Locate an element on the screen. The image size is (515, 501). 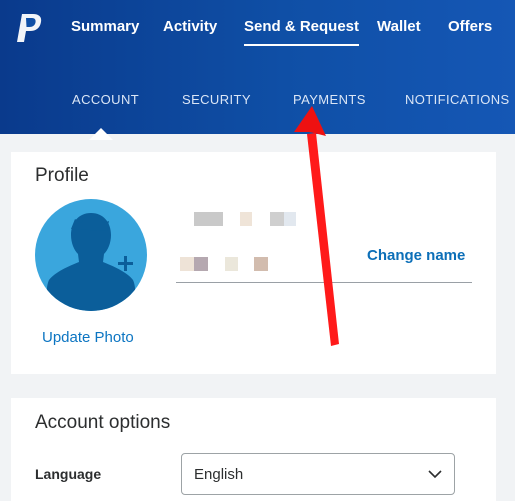
tab-payments: PAYMENTS is located at coordinates (329, 99).